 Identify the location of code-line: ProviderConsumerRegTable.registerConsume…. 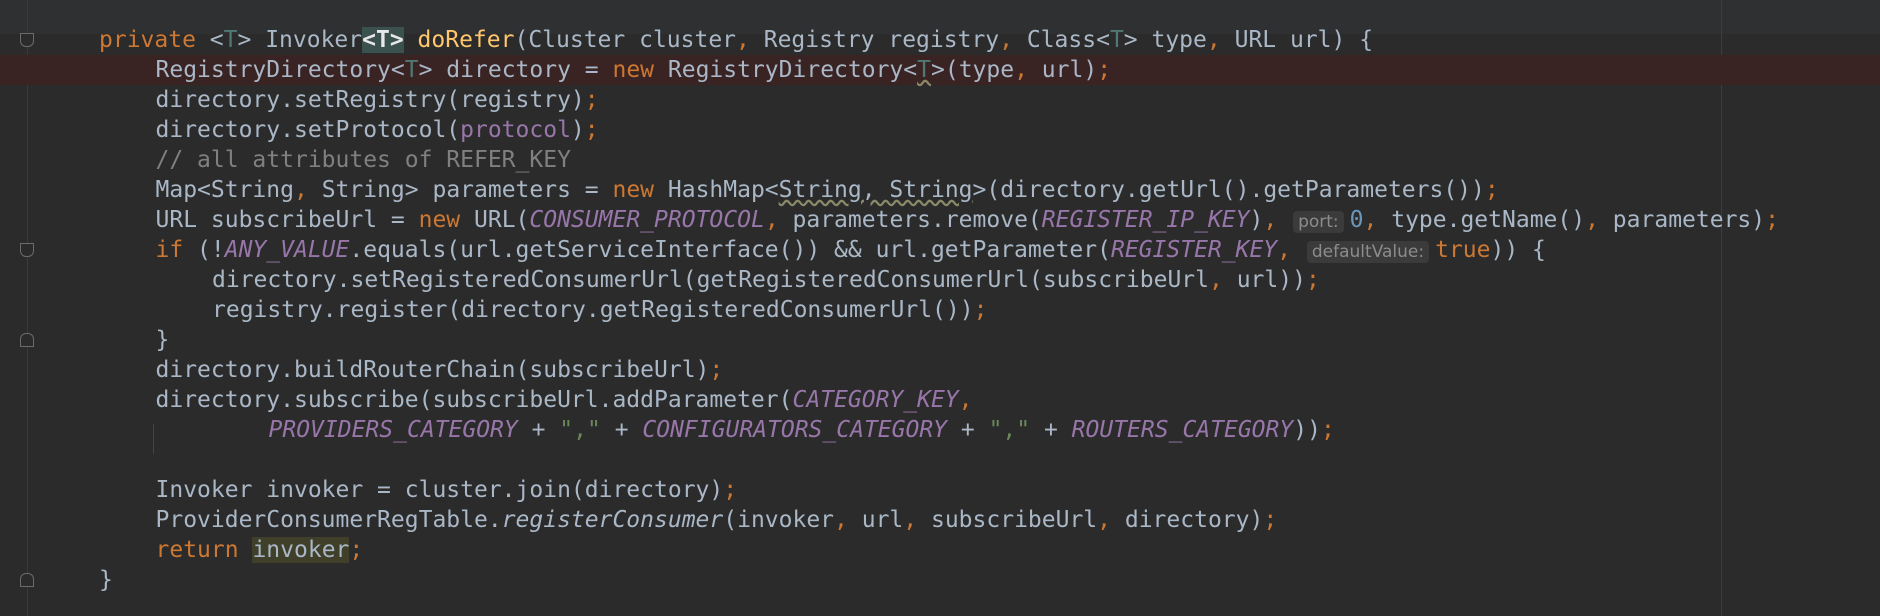
(940, 520).